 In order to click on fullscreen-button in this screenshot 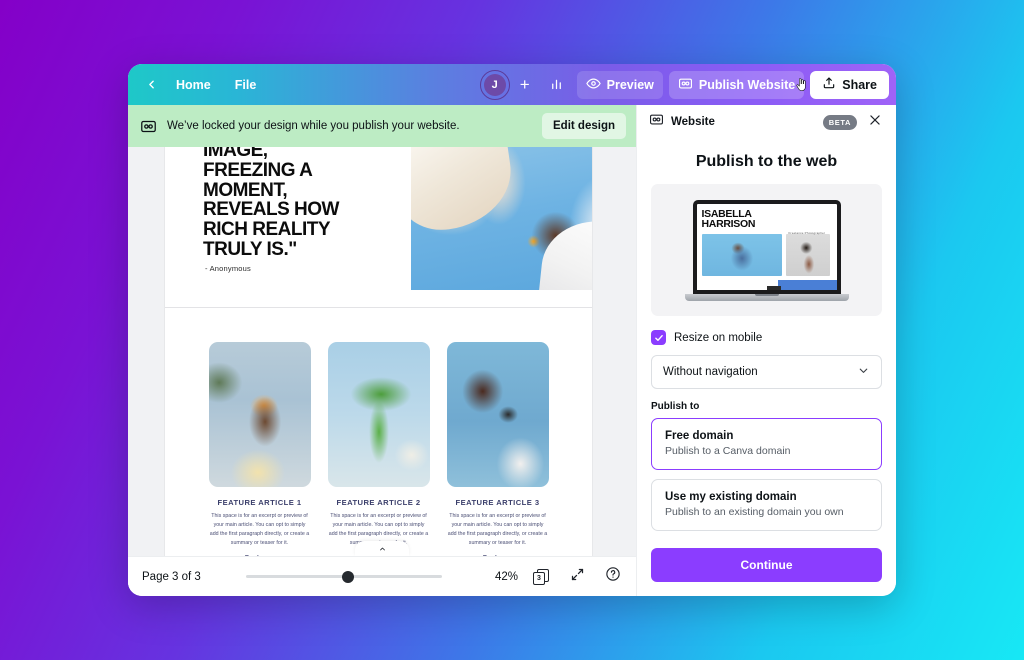, I will do `click(577, 577)`.